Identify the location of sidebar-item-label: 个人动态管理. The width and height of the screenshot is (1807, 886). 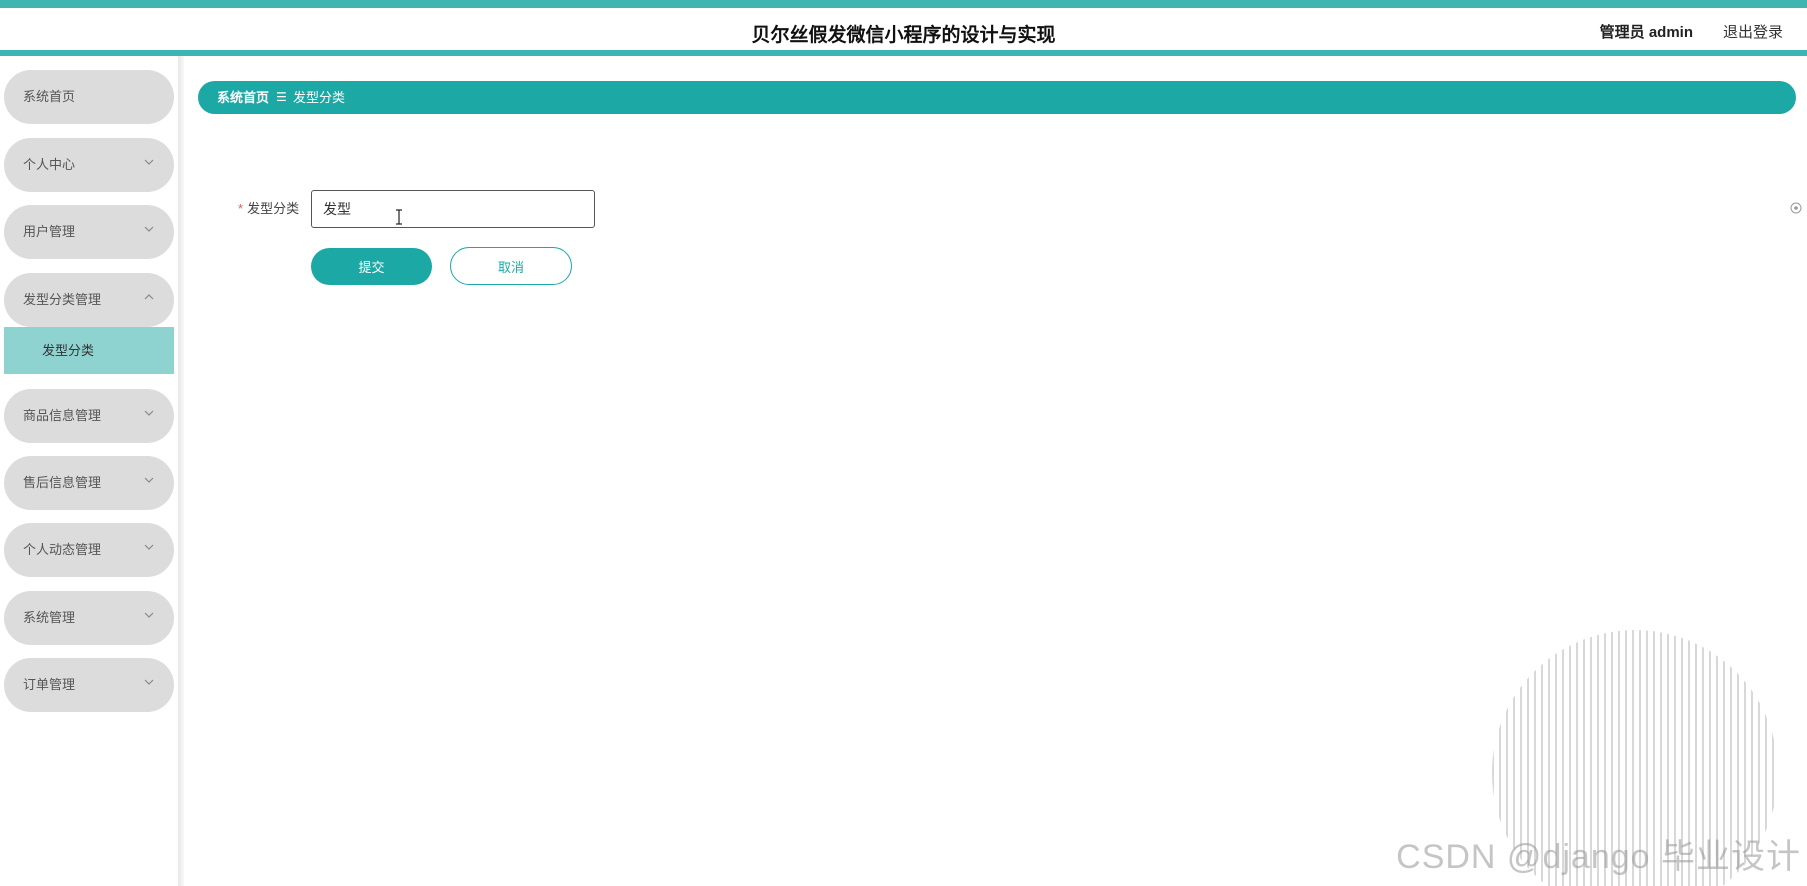
(62, 549).